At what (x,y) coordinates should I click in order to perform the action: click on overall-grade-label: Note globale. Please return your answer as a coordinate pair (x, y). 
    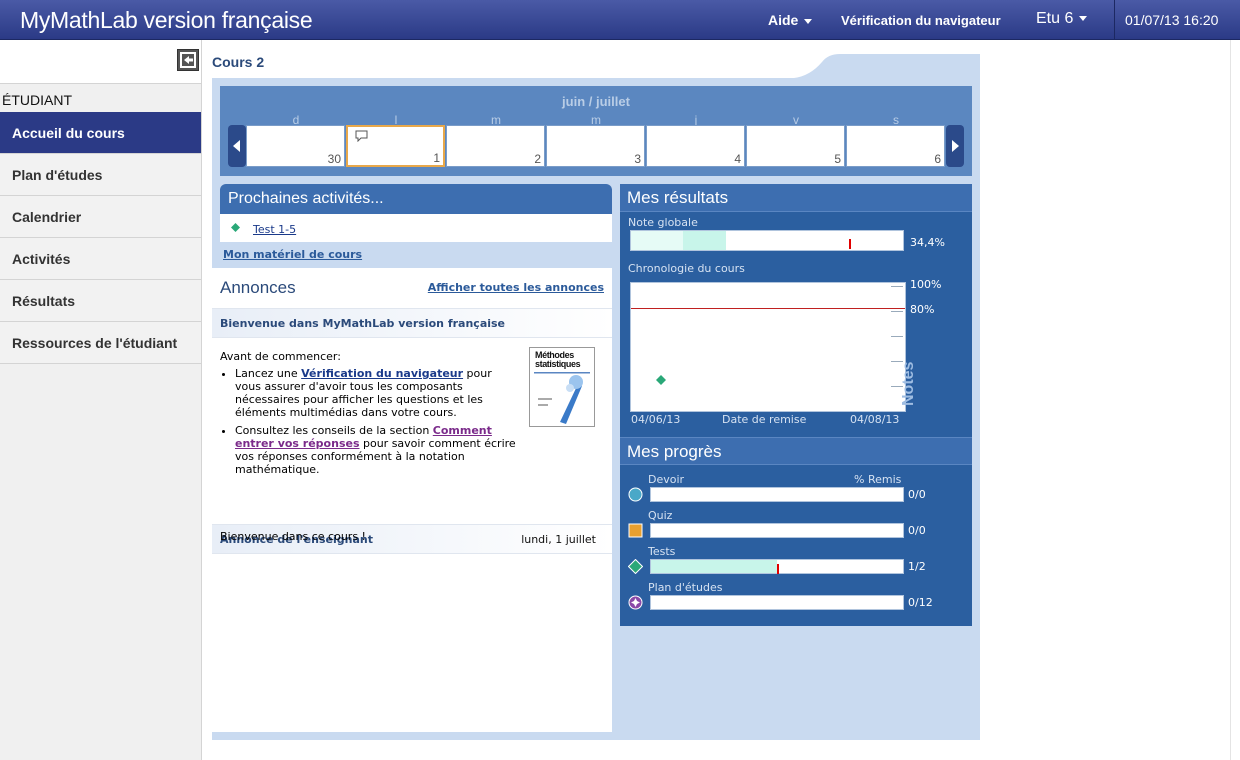
    Looking at the image, I should click on (663, 222).